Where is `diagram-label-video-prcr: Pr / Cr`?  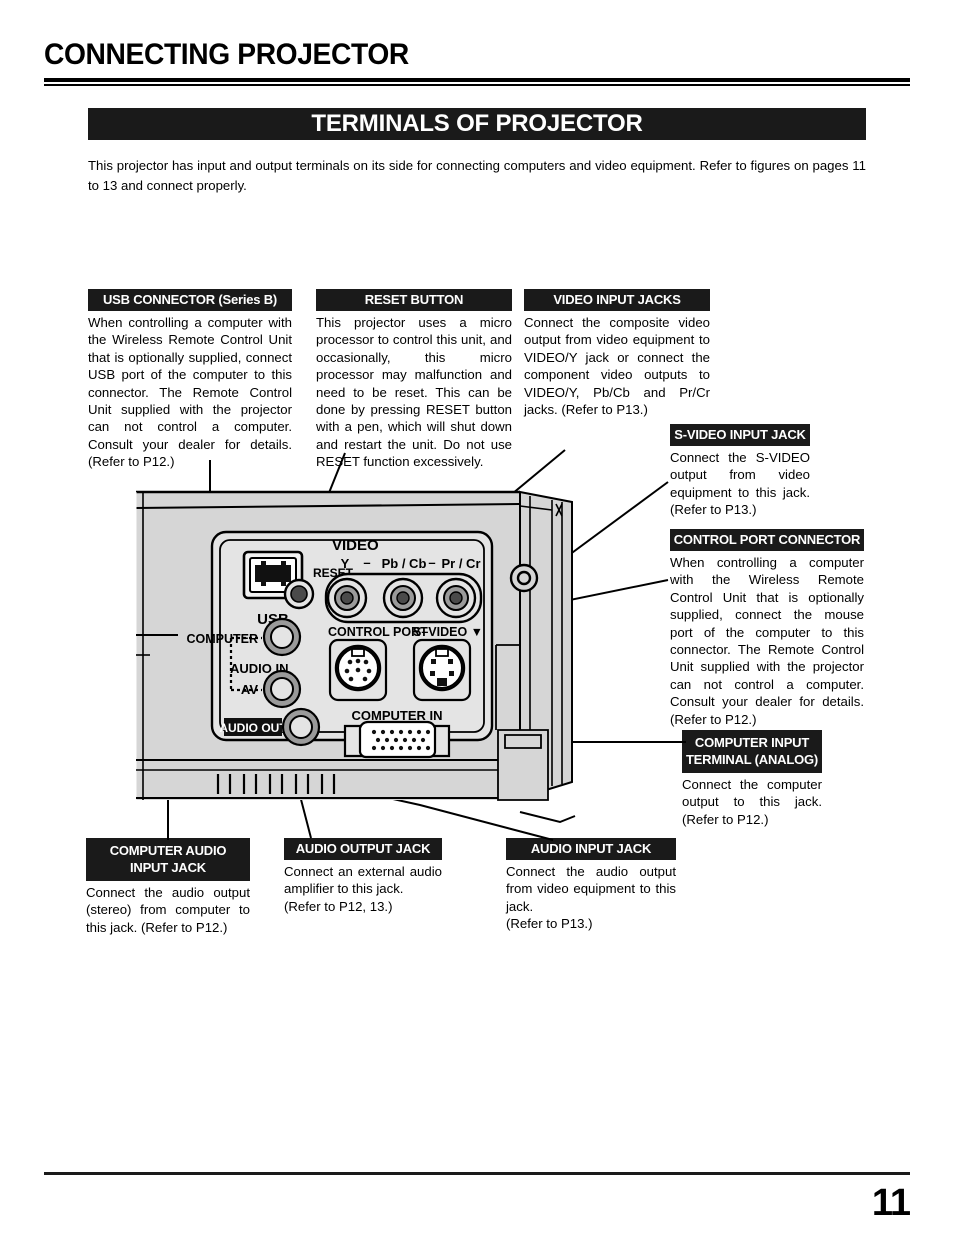 diagram-label-video-prcr: Pr / Cr is located at coordinates (460, 563).